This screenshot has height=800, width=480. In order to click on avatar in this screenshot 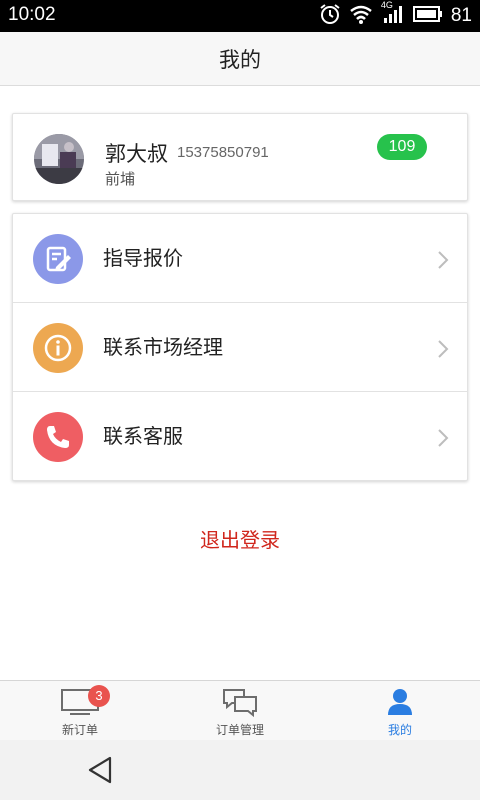, I will do `click(59, 159)`.